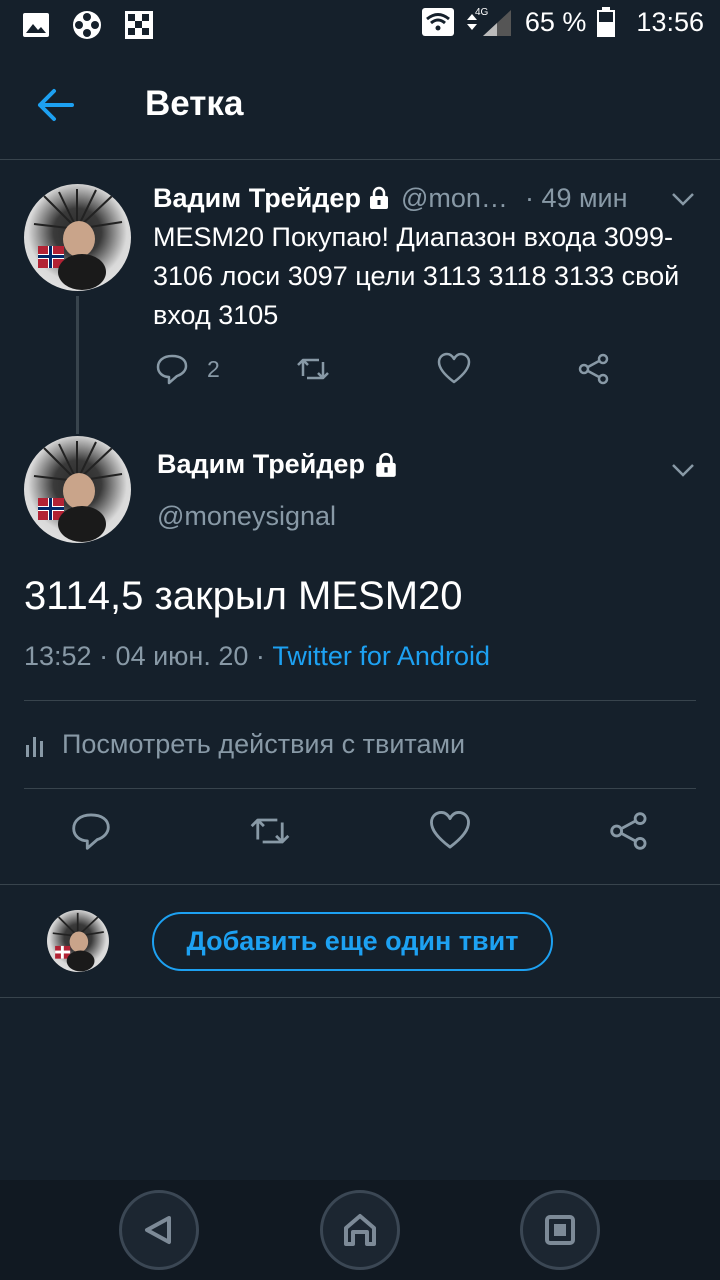  Describe the element at coordinates (381, 656) in the screenshot. I see `tweet-source-link: Twitter for Android` at that location.